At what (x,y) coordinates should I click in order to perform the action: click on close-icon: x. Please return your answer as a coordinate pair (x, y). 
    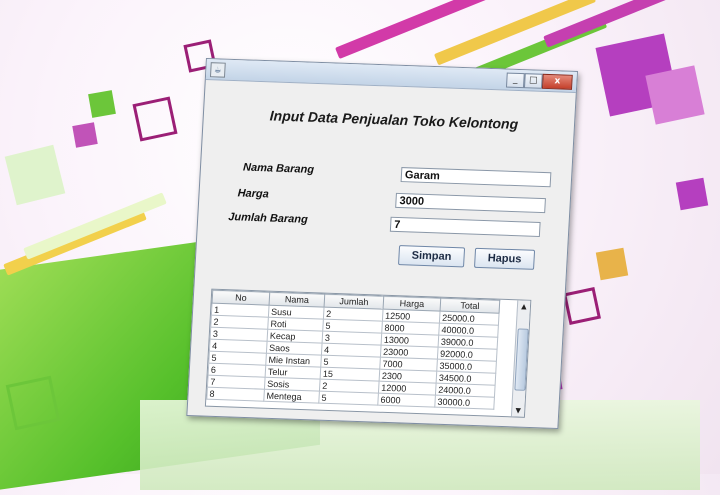
    Looking at the image, I should click on (557, 81).